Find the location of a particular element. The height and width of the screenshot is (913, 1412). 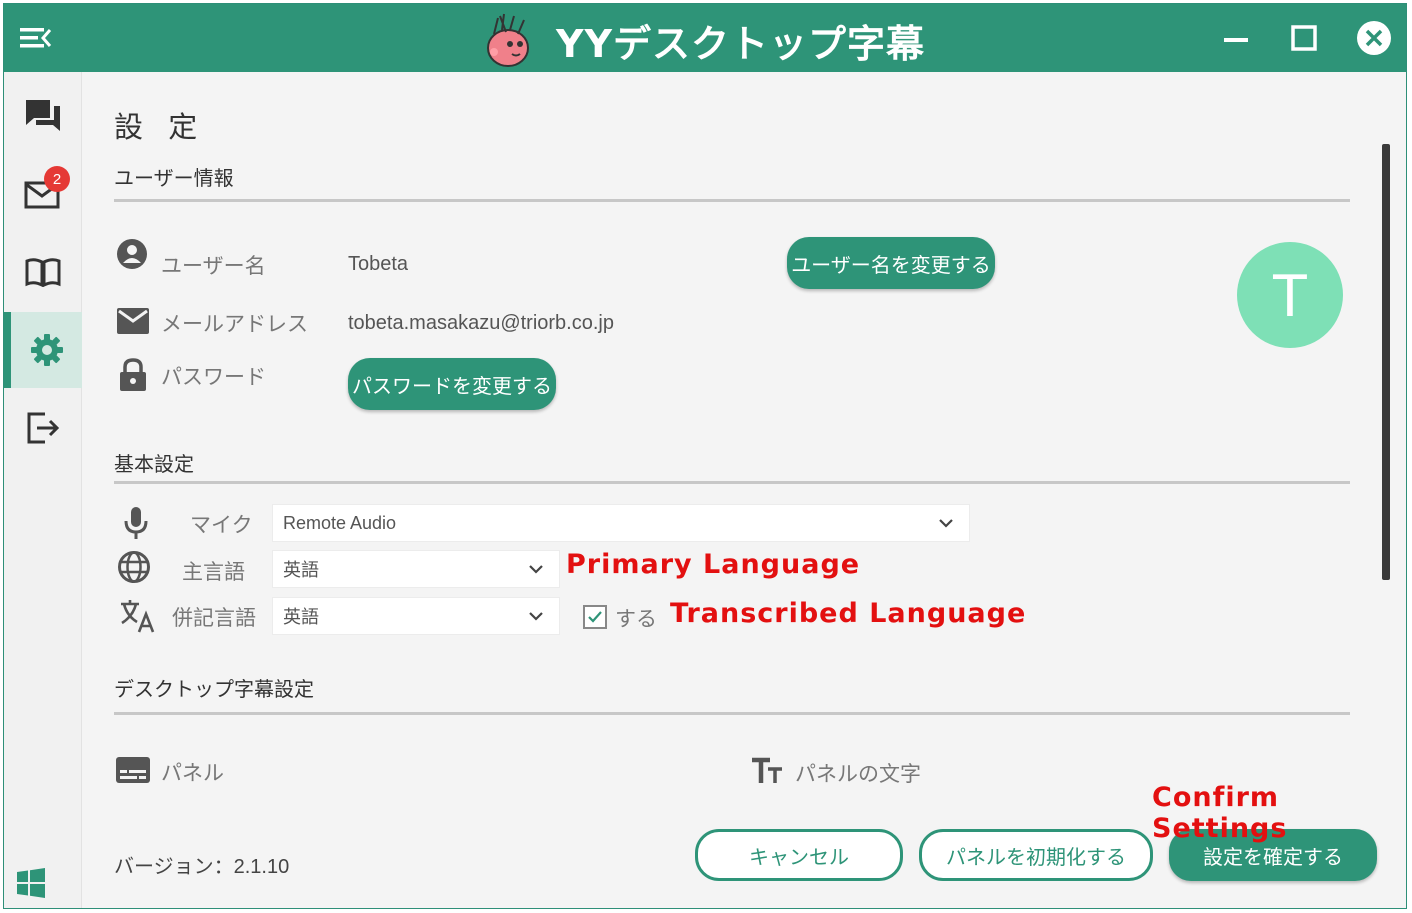

sidebar-item-chat is located at coordinates (43, 116).